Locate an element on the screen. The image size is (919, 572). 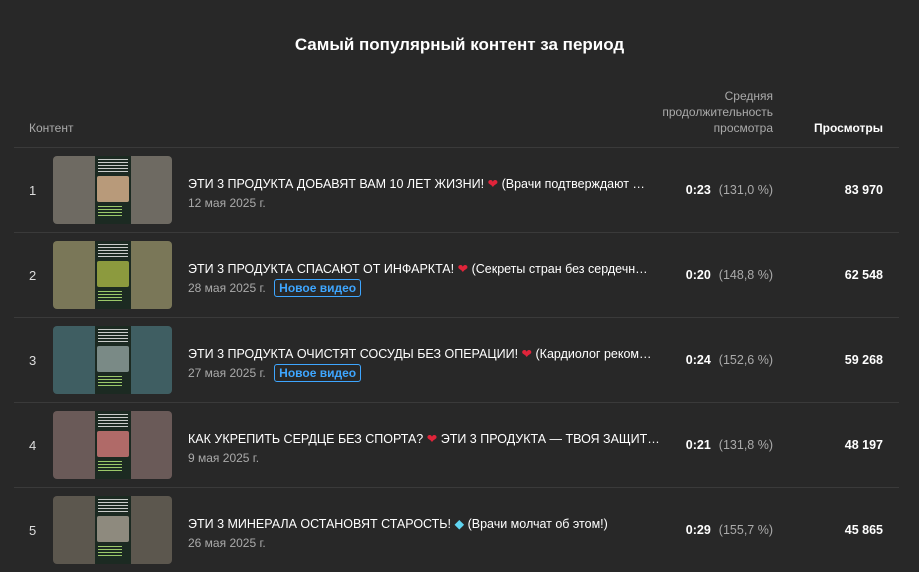
video-title-main: ЭТИ 3 ПРОДУКТА ДОБАВЯТ ВАМ 10 ЛЕТ ЖИЗНИ! is located at coordinates (336, 184).